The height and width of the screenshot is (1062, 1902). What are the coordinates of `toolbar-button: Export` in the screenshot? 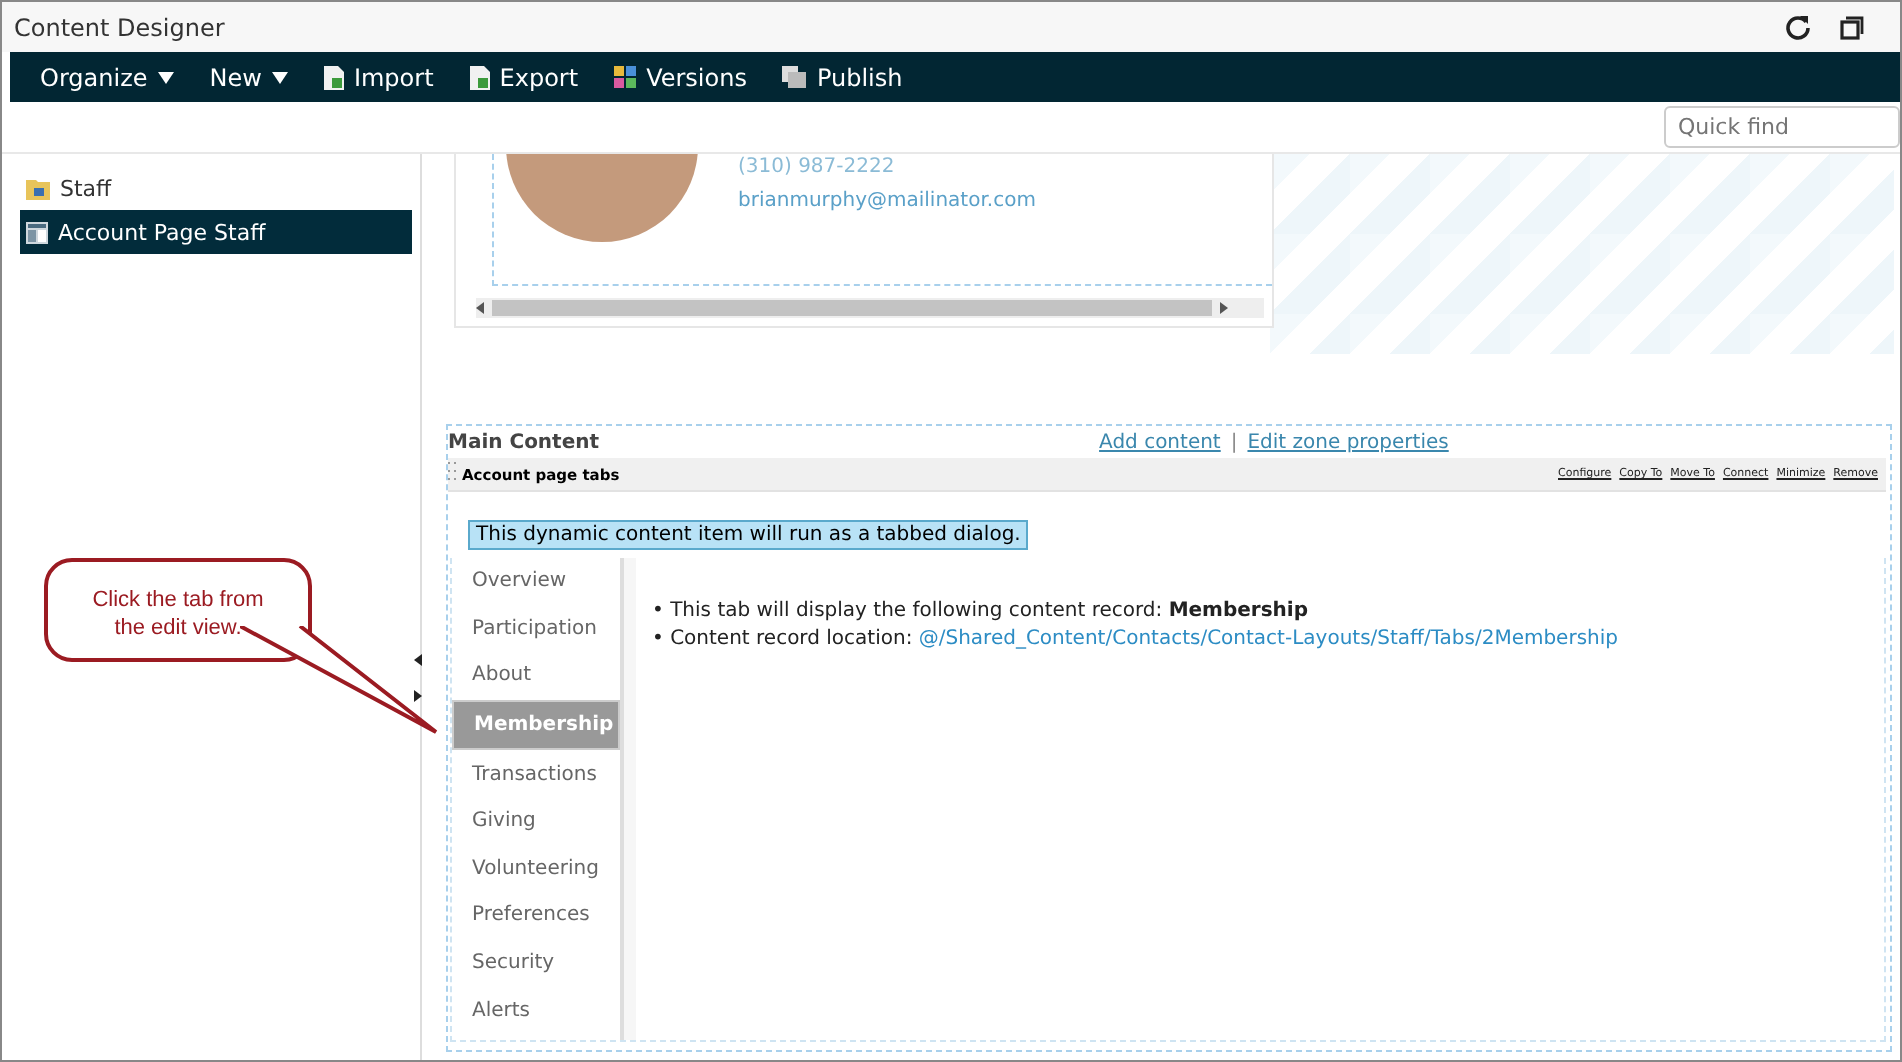 It's located at (524, 77).